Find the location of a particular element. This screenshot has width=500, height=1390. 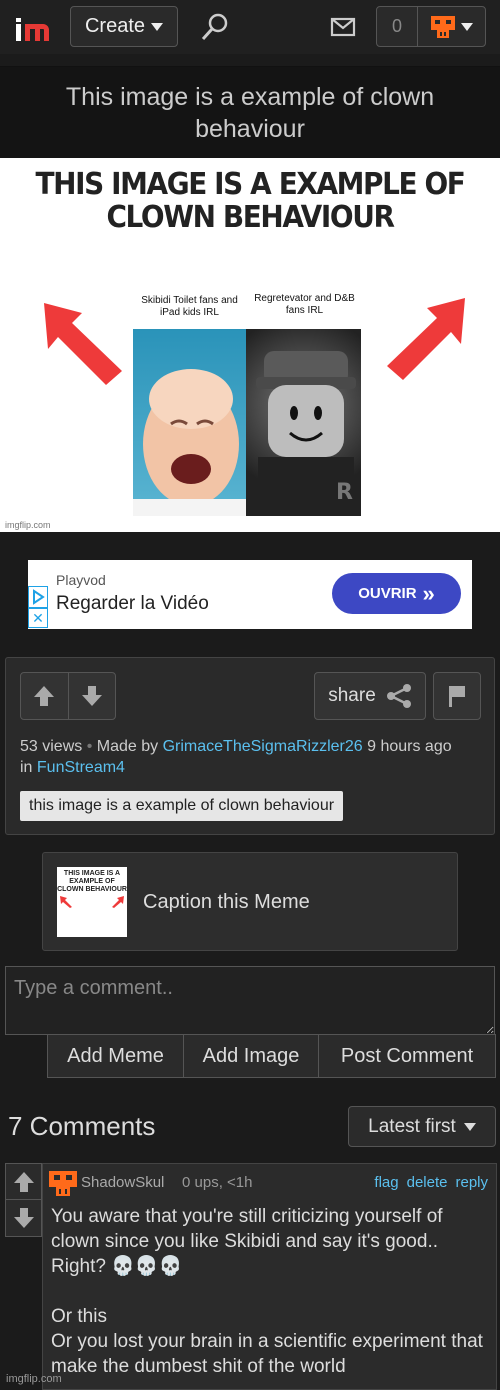

ad-open-button: OUVRIR » is located at coordinates (396, 593).